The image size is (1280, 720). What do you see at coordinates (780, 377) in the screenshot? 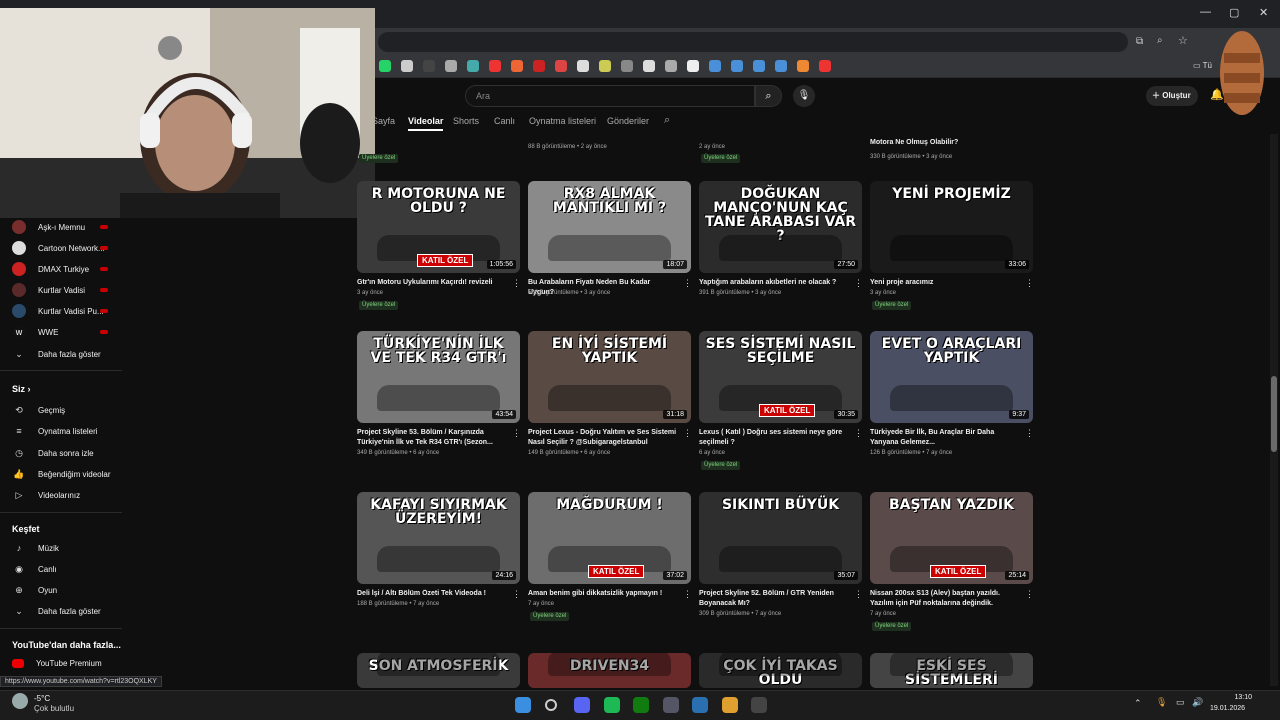
I see `video-thumbnail: SES SİSTEMİ NASIL SEÇİLME KATIL ÖZEL 30:35` at bounding box center [780, 377].